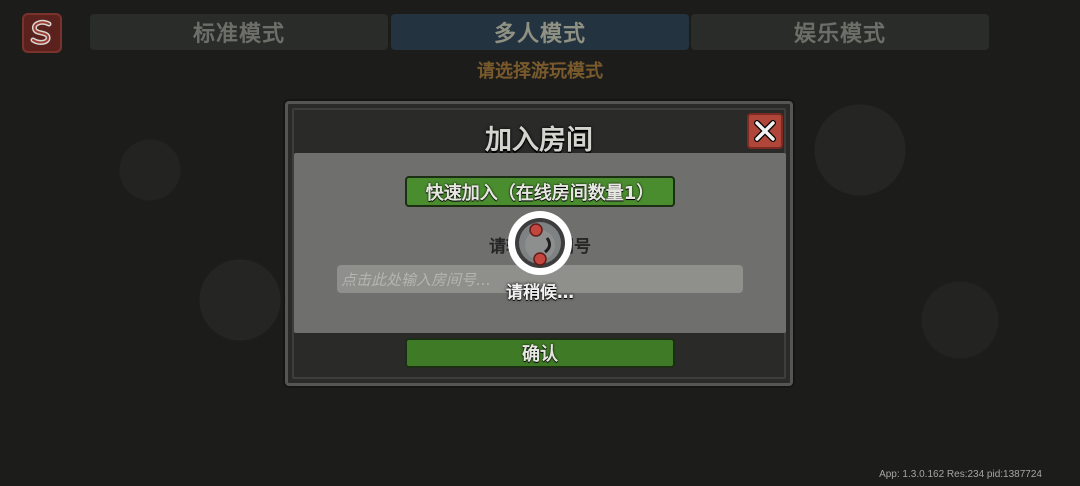 This screenshot has height=486, width=1080. I want to click on close-button, so click(765, 131).